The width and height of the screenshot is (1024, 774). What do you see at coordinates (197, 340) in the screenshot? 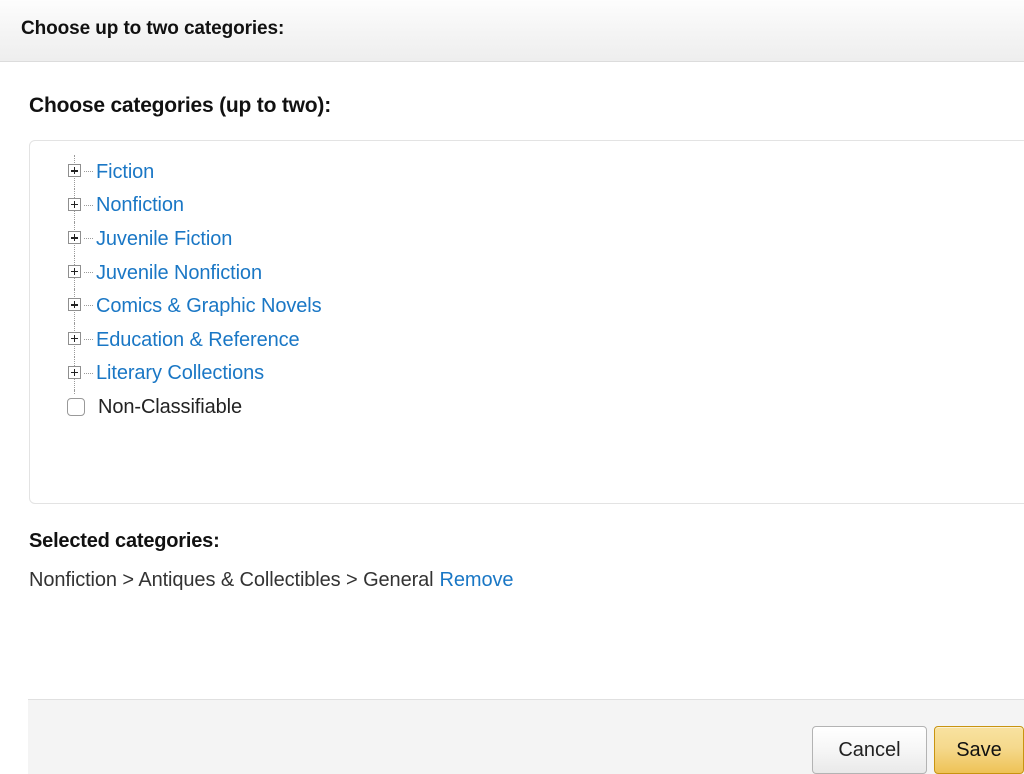
I see `tree-node-label: Education & Reference` at bounding box center [197, 340].